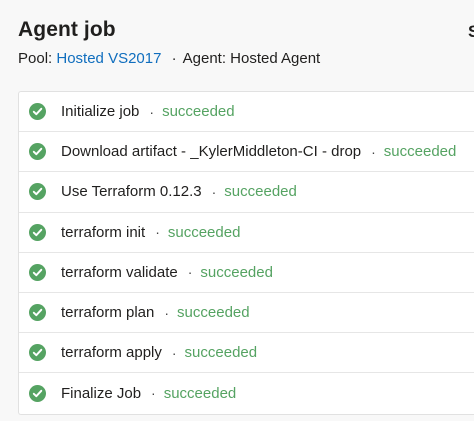 Image resolution: width=474 pixels, height=421 pixels. Describe the element at coordinates (131, 192) in the screenshot. I see `step-name: Use Terraform 0.12.3` at that location.